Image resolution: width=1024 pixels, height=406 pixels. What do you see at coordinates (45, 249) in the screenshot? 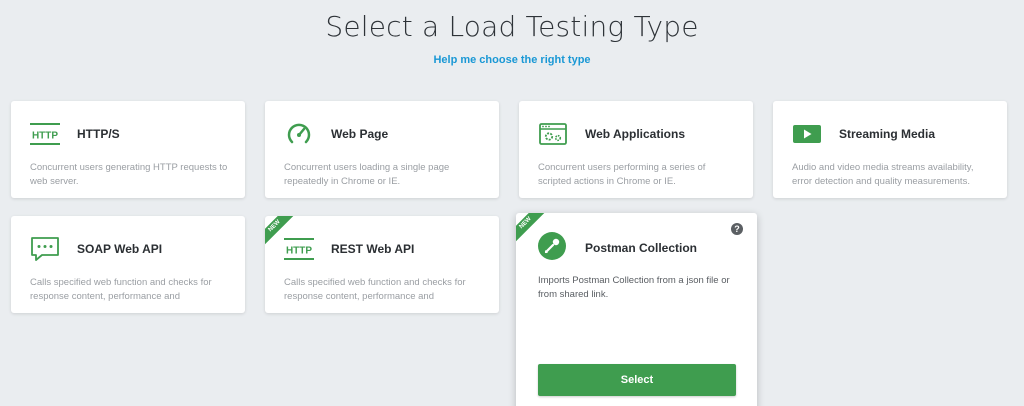
I see `chat-bubble-icon` at bounding box center [45, 249].